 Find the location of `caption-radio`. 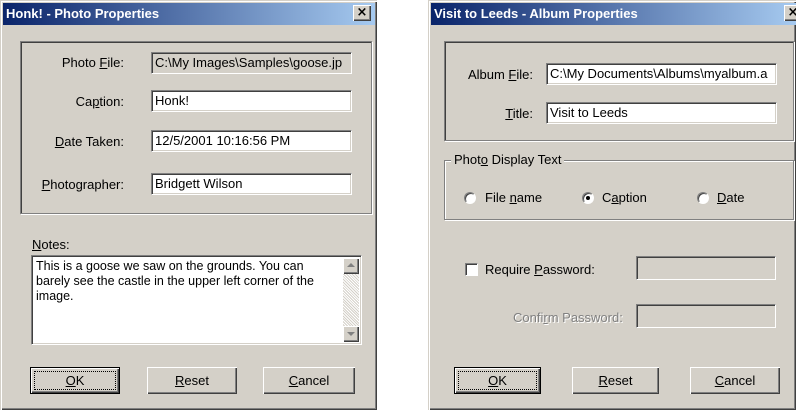

caption-radio is located at coordinates (588, 198).